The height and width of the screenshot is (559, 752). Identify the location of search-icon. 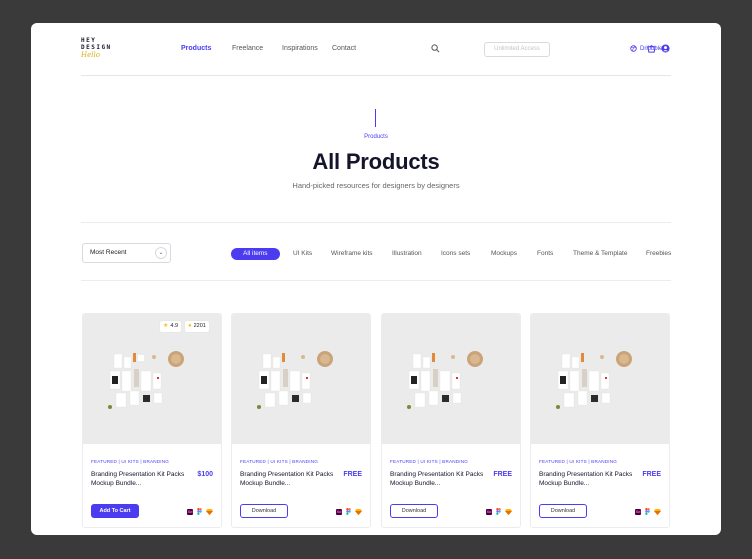
(435, 48).